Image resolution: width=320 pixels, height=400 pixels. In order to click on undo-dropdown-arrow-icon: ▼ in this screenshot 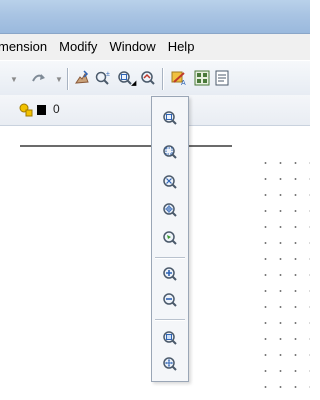, I will do `click(14, 79)`.